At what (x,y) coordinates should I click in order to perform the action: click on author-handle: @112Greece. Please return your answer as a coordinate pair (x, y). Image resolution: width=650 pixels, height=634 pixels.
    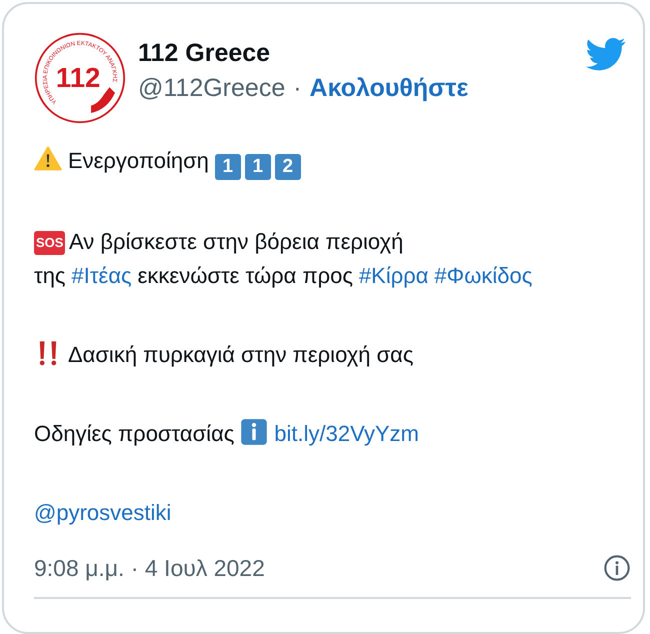
    Looking at the image, I should click on (212, 88).